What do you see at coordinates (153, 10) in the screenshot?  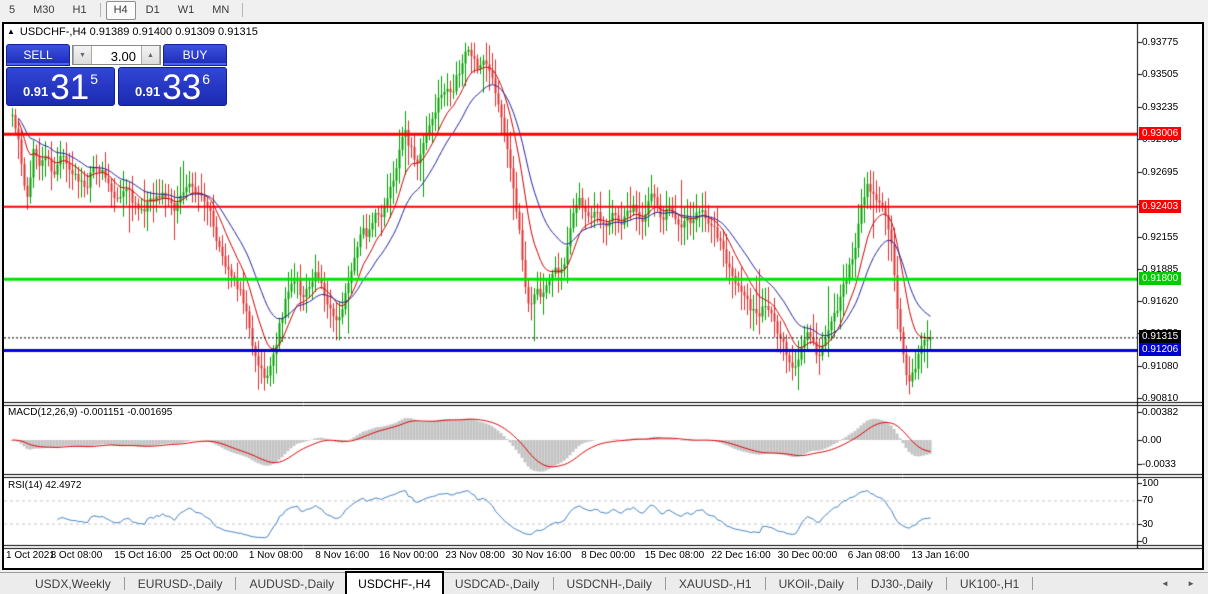 I see `timeframe-button-d1: D1` at bounding box center [153, 10].